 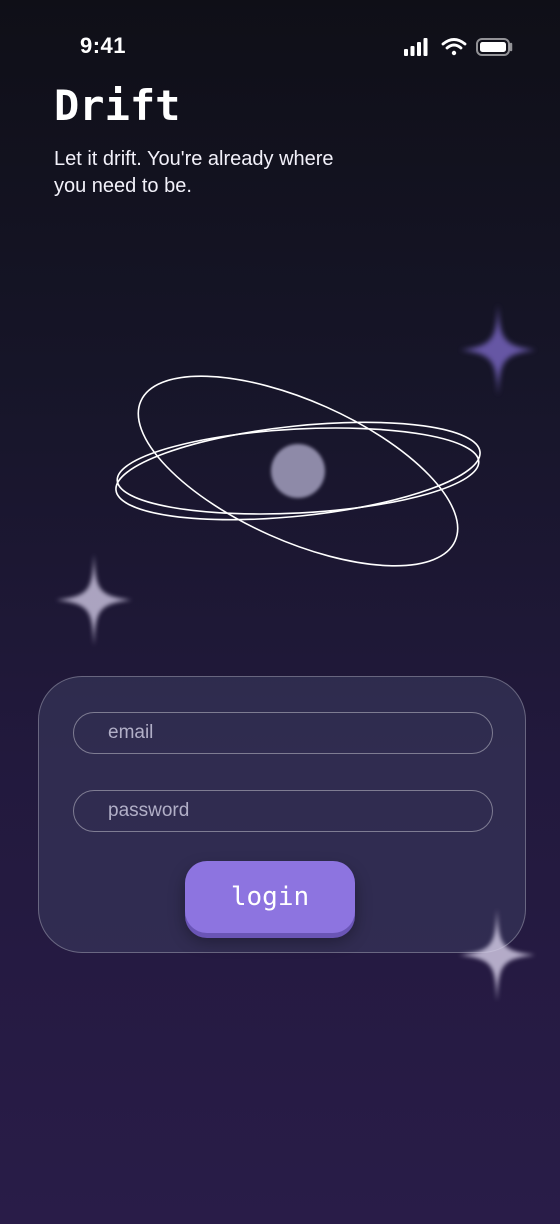 What do you see at coordinates (416, 47) in the screenshot?
I see `signal-icon` at bounding box center [416, 47].